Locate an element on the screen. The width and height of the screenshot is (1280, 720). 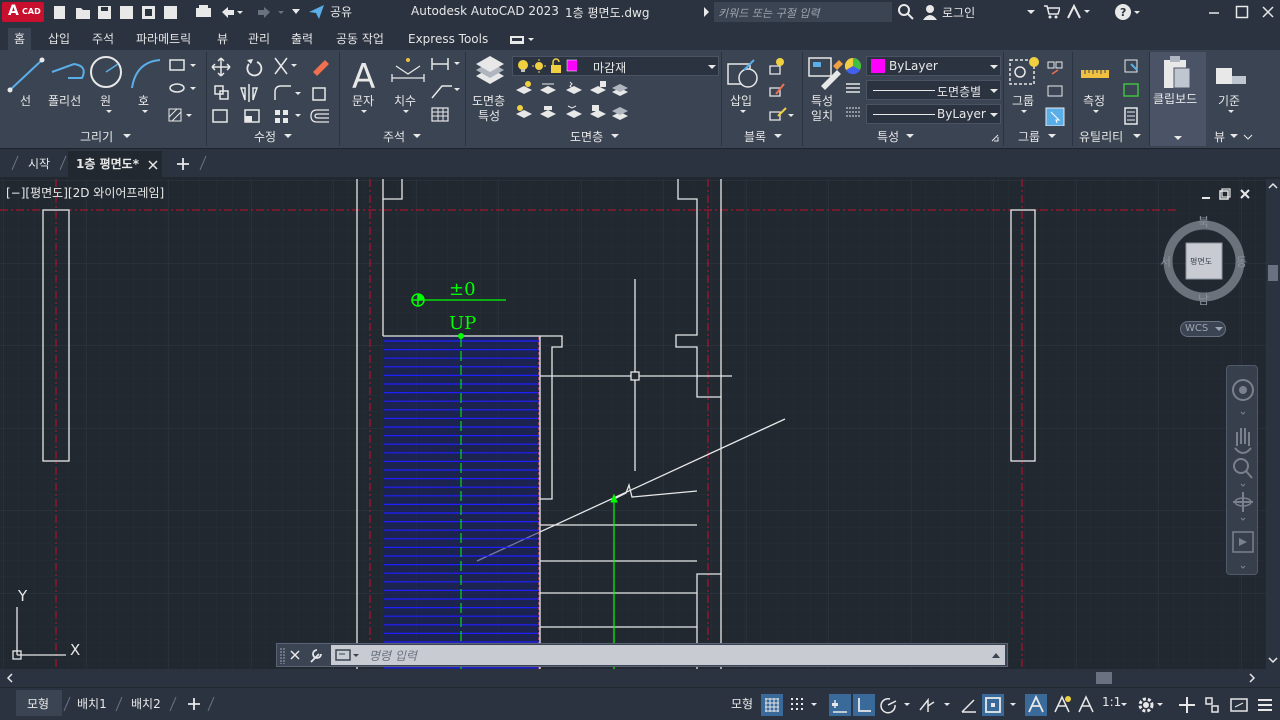
ortho-mode-toggle is located at coordinates (864, 705).